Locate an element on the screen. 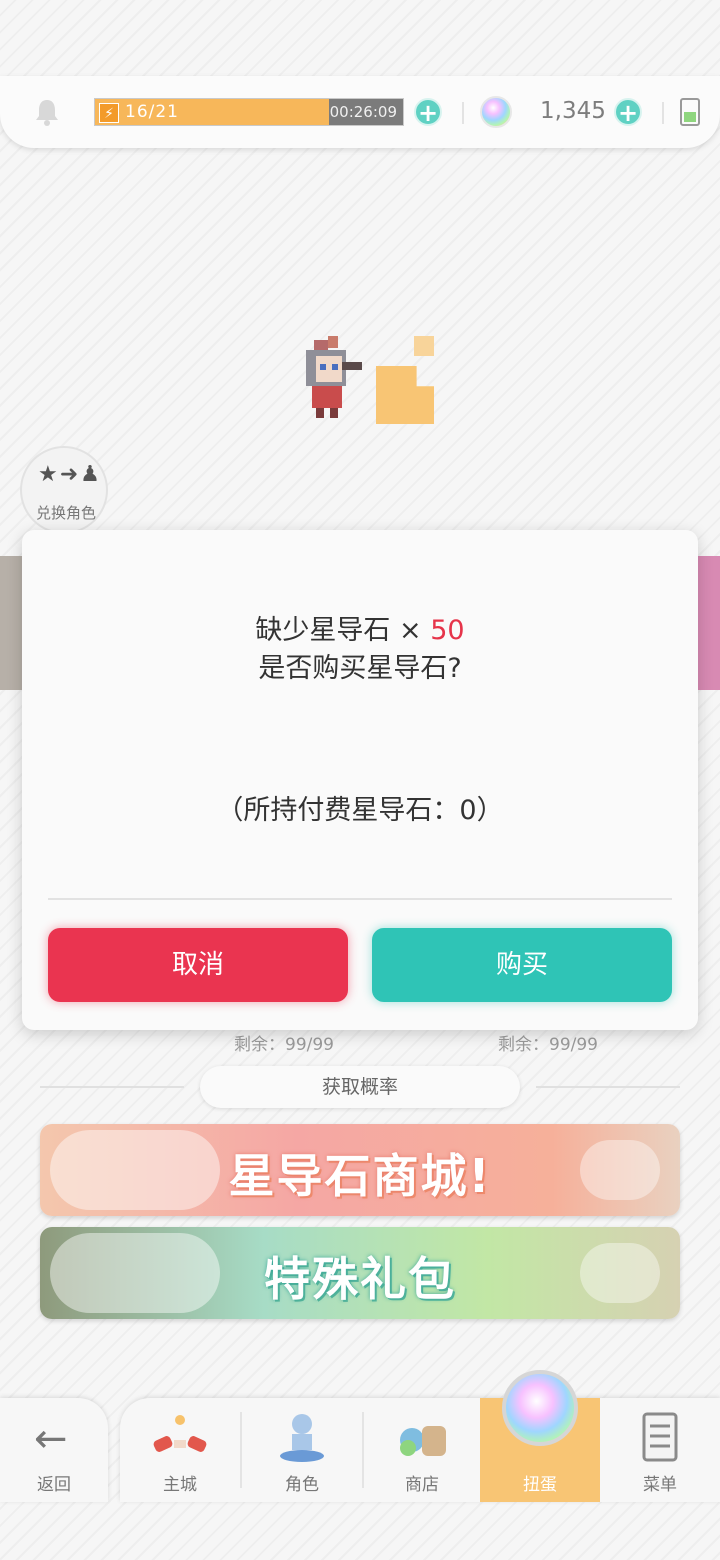  left-remaining-count: 剩余：99/99 is located at coordinates (284, 1045).